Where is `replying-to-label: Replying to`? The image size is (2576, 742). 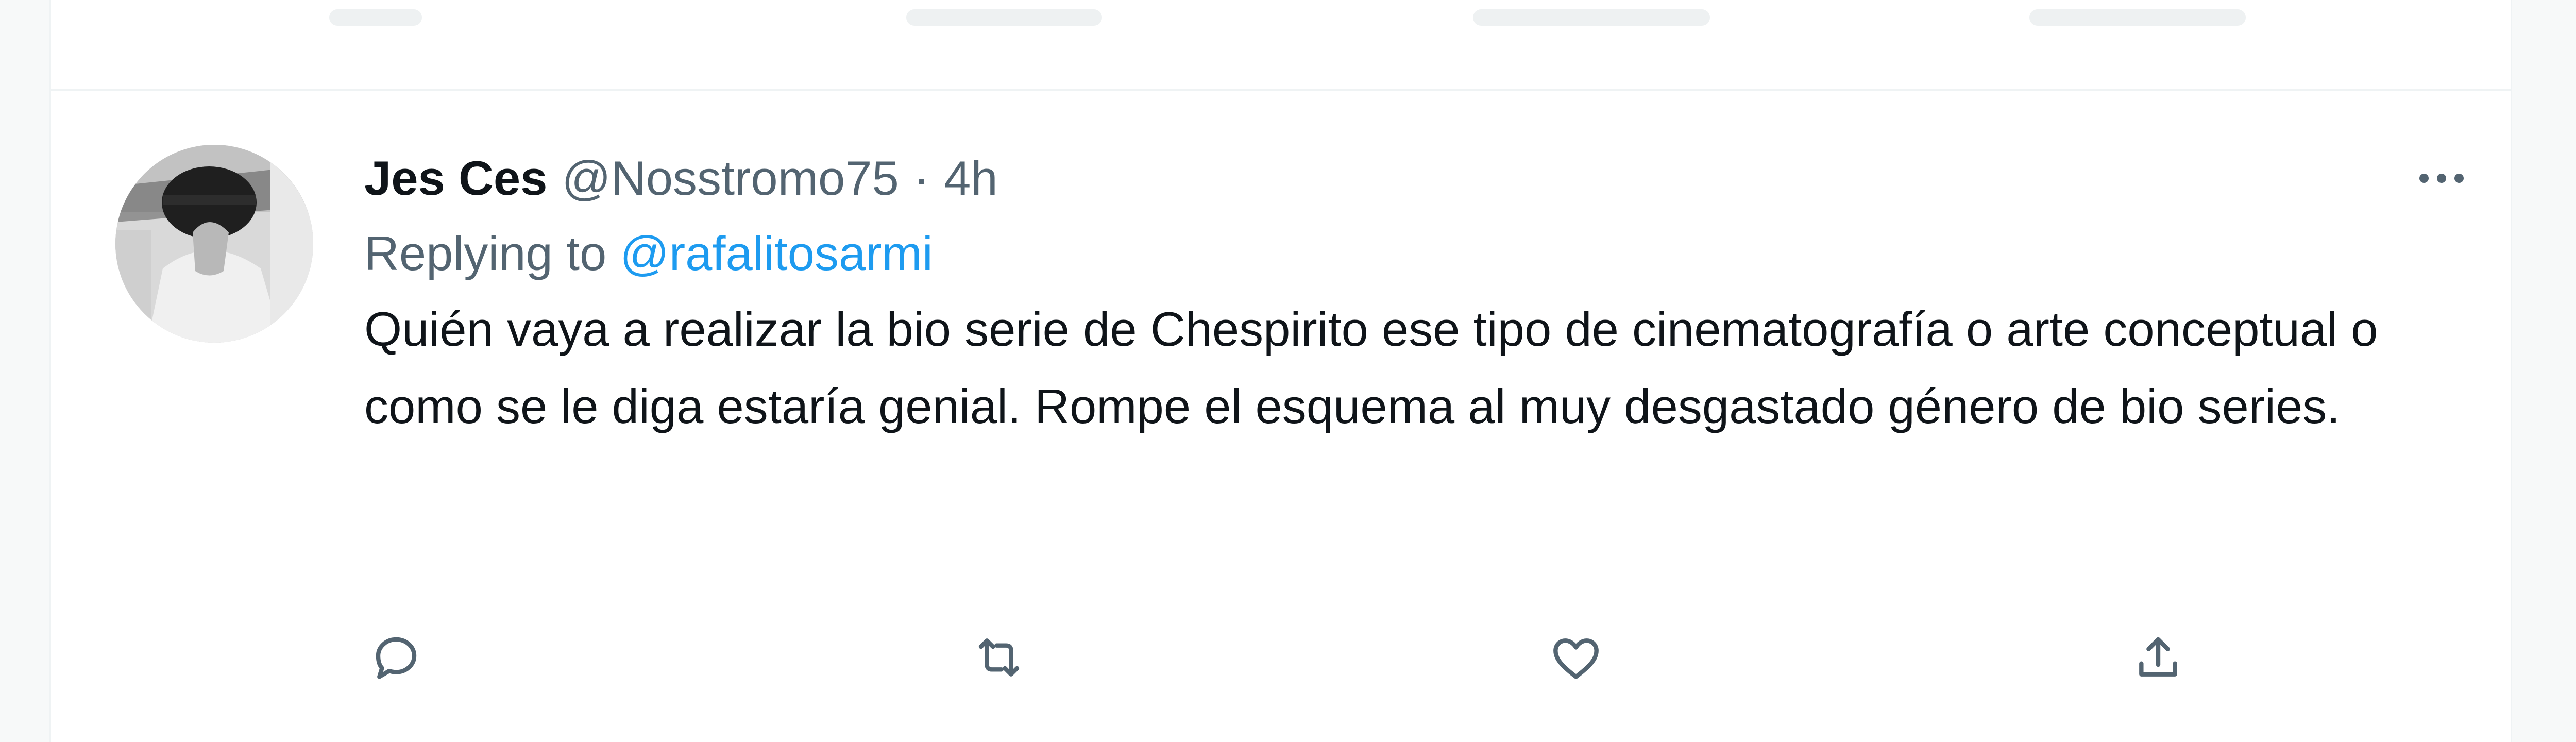
replying-to-label: Replying to is located at coordinates (485, 253).